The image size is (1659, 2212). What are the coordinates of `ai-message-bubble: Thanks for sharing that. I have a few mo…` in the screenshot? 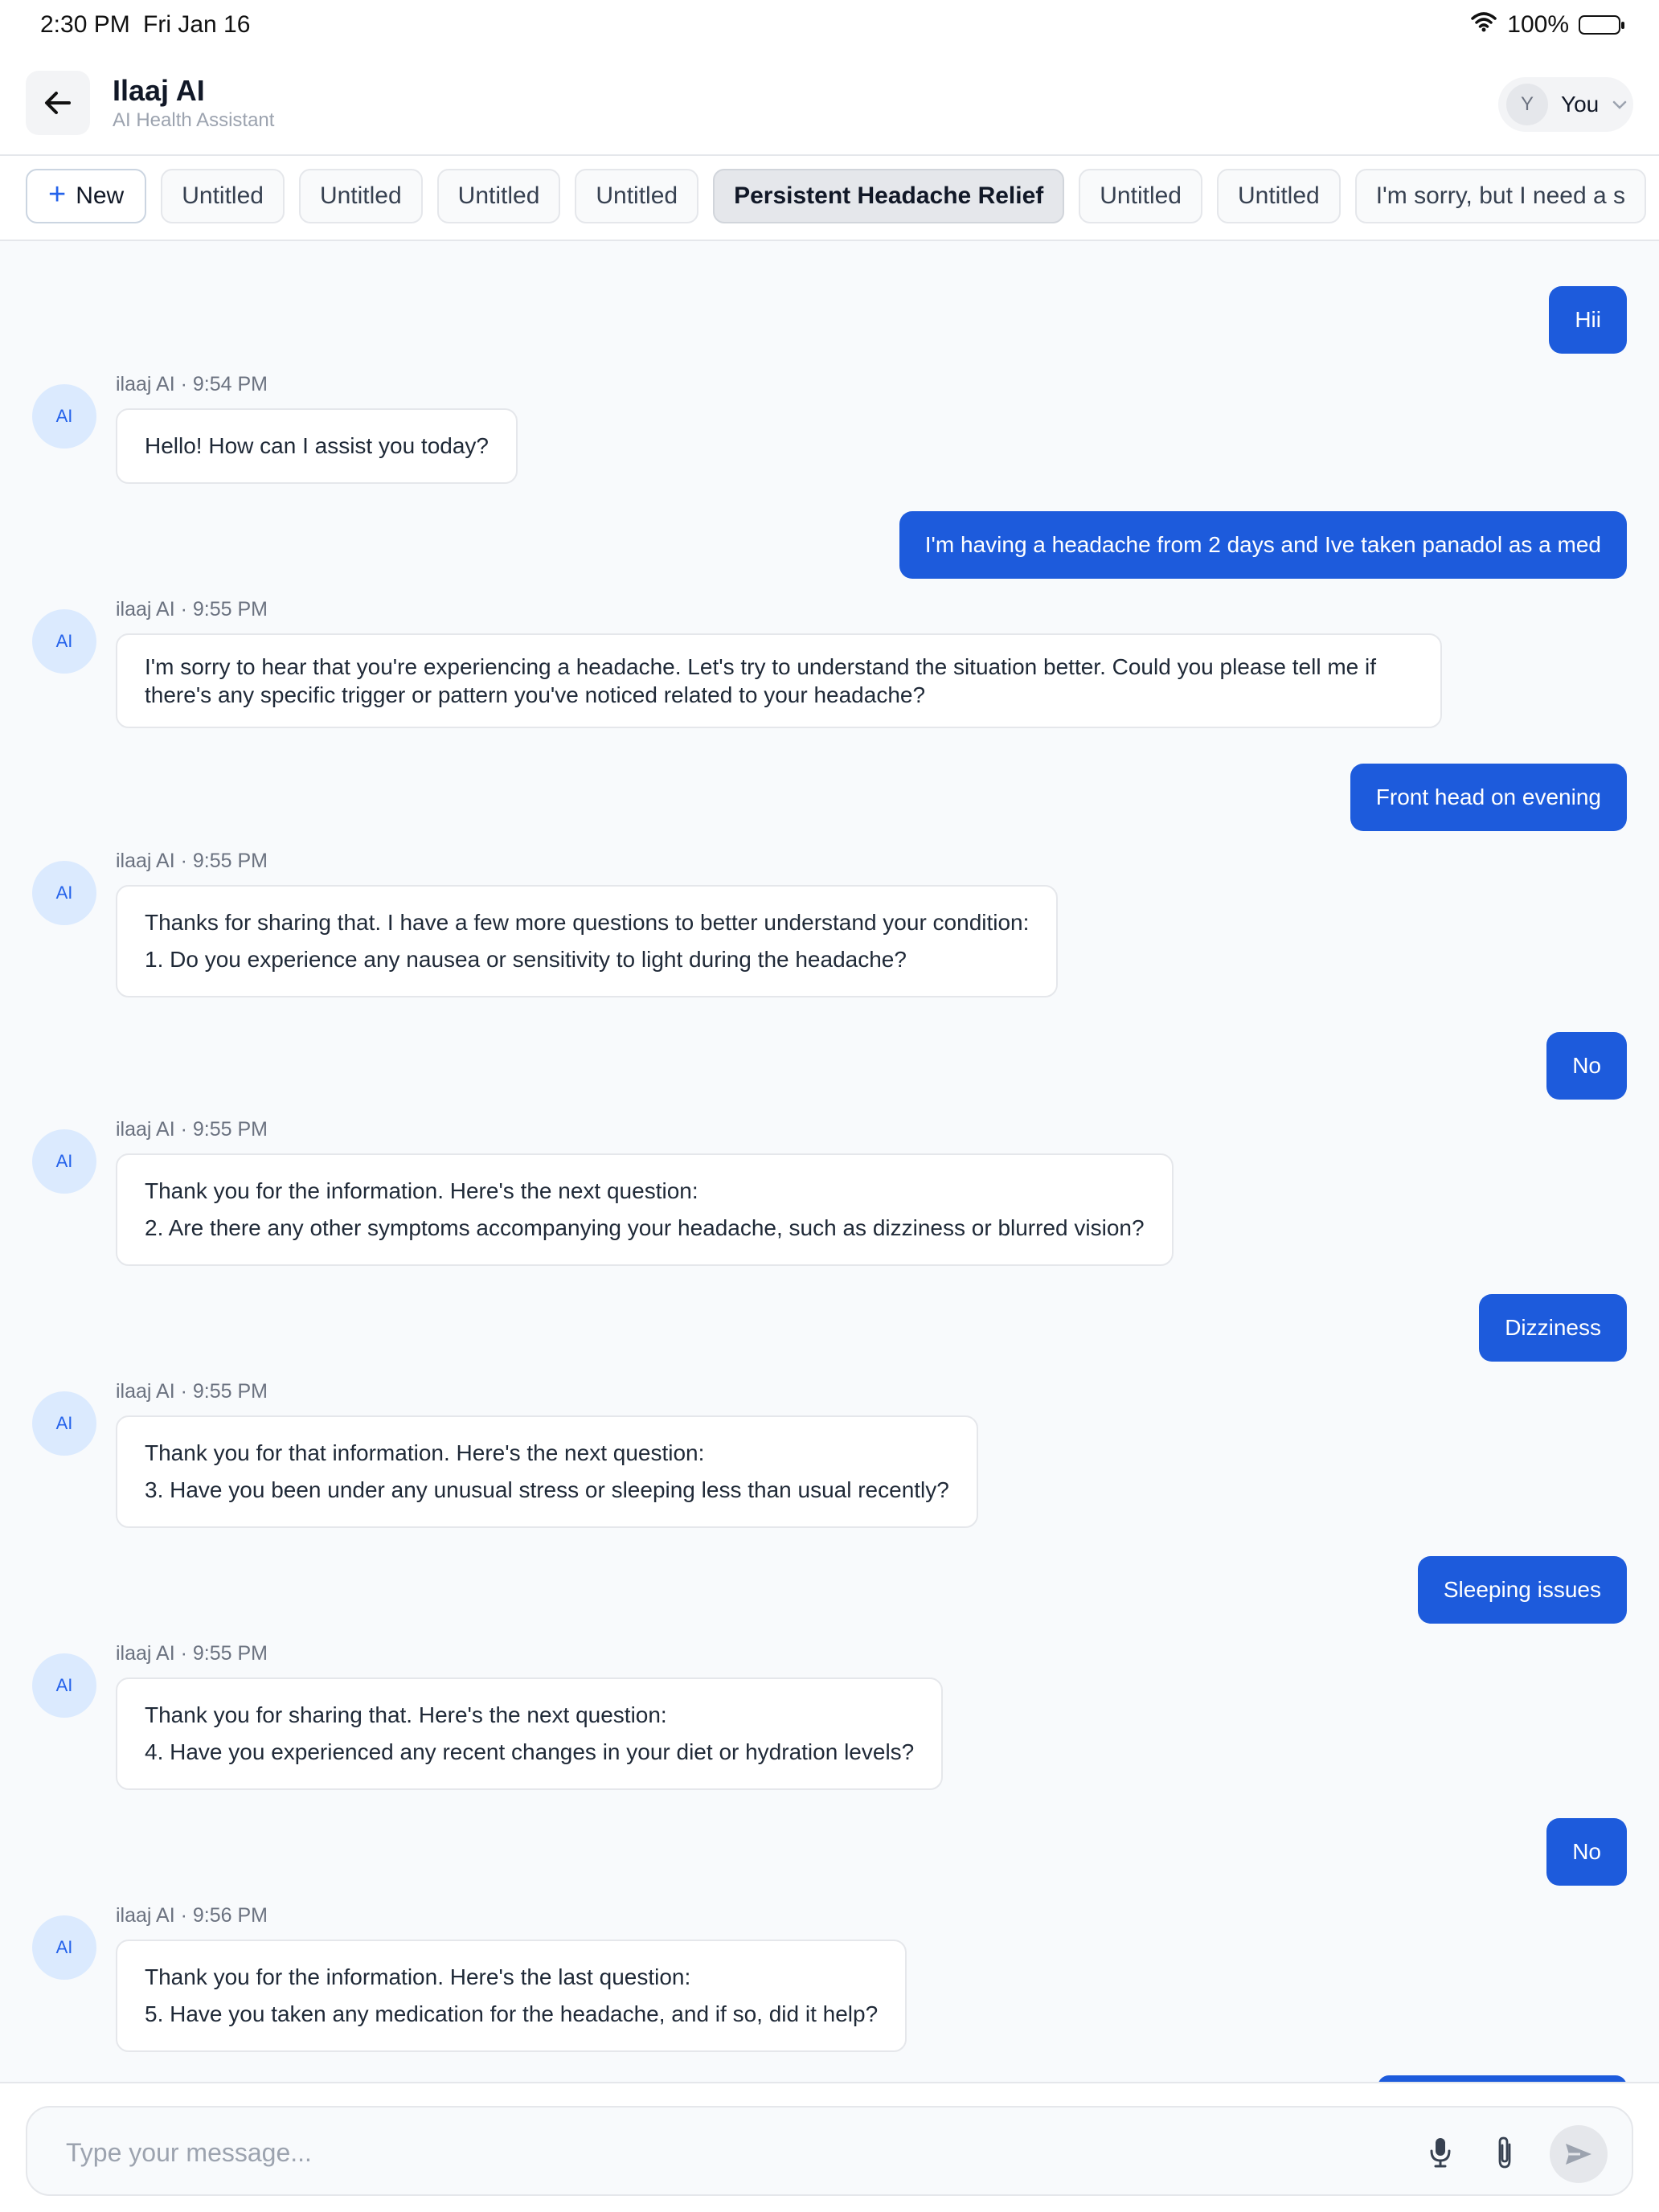 It's located at (587, 941).